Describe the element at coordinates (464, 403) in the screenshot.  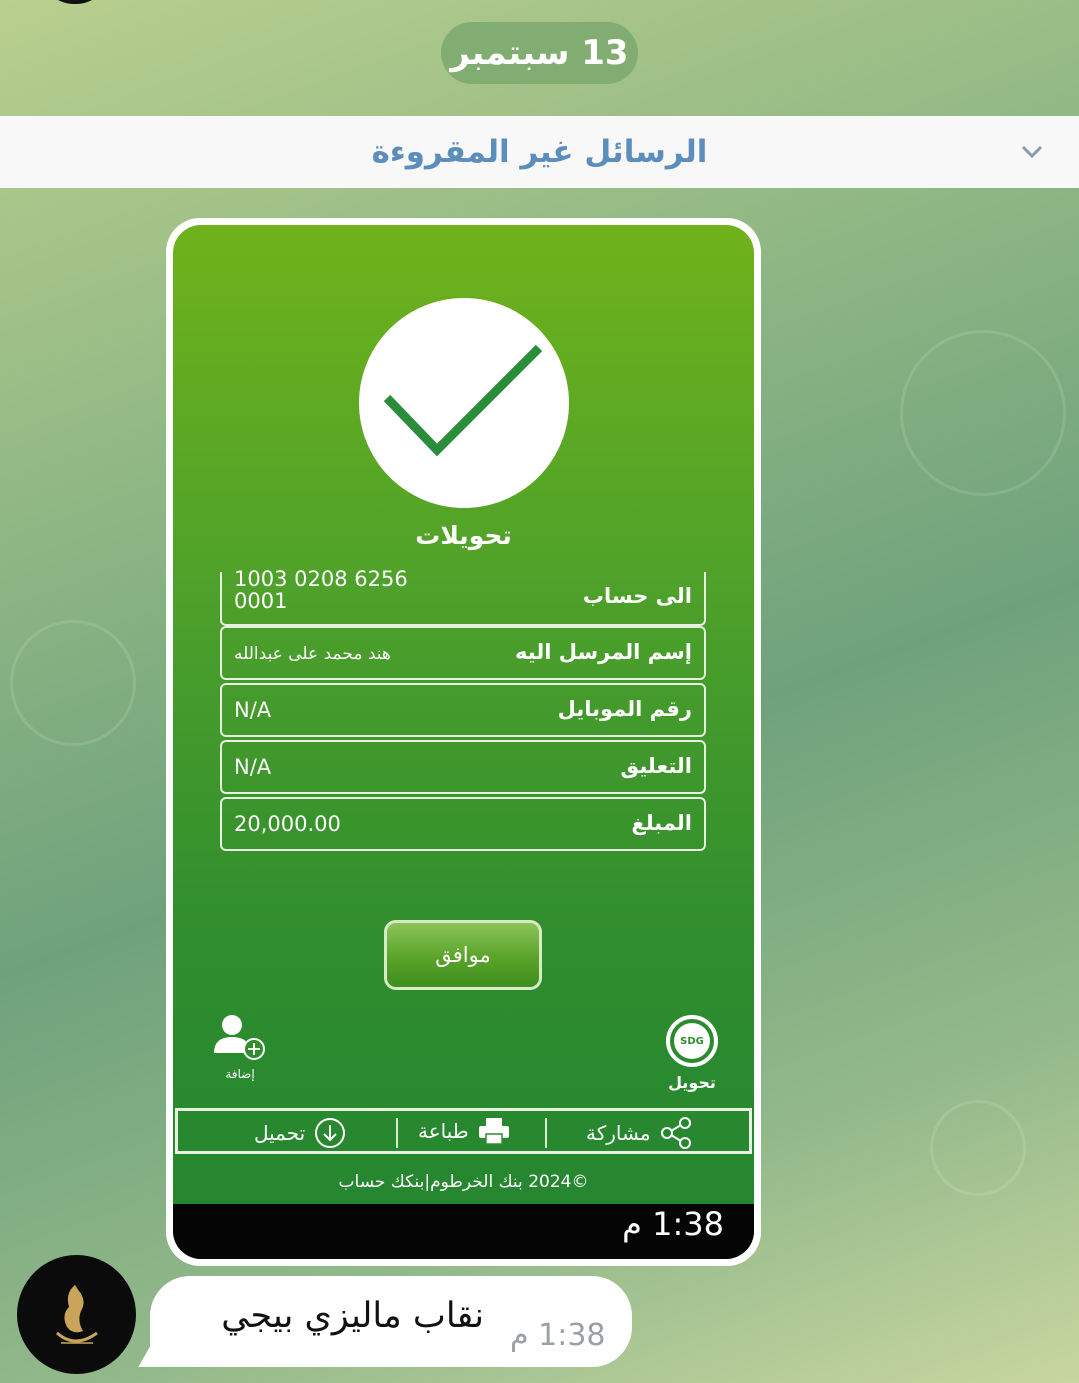
I see `success-check-icon` at that location.